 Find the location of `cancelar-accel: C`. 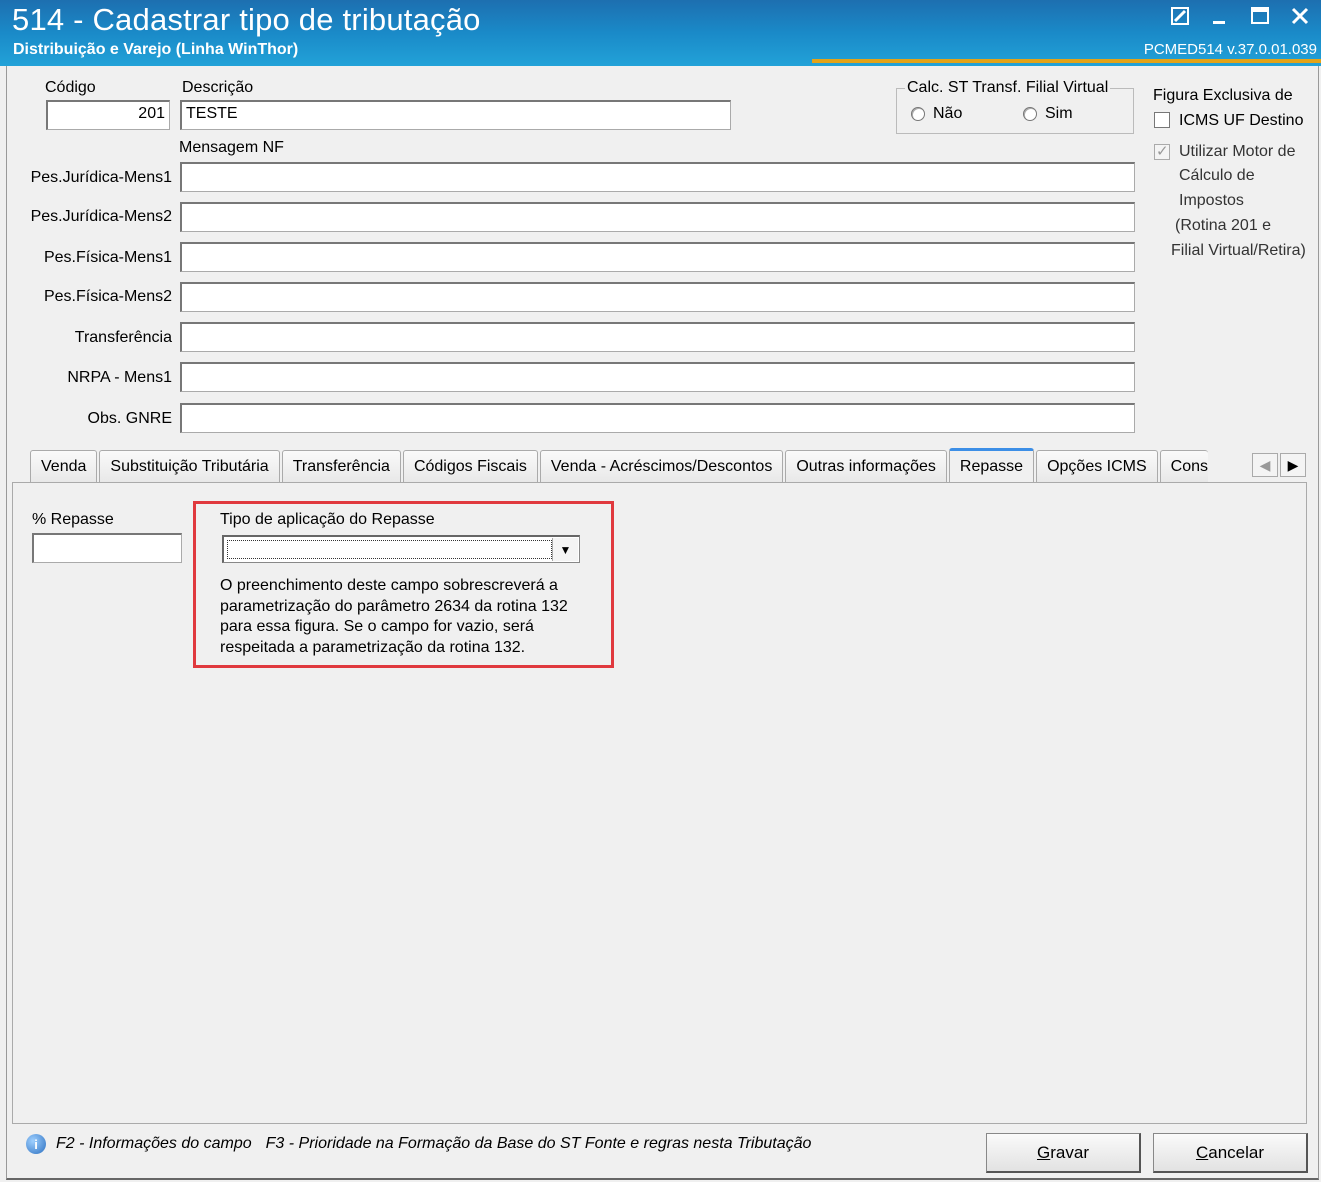

cancelar-accel: C is located at coordinates (1202, 1152).